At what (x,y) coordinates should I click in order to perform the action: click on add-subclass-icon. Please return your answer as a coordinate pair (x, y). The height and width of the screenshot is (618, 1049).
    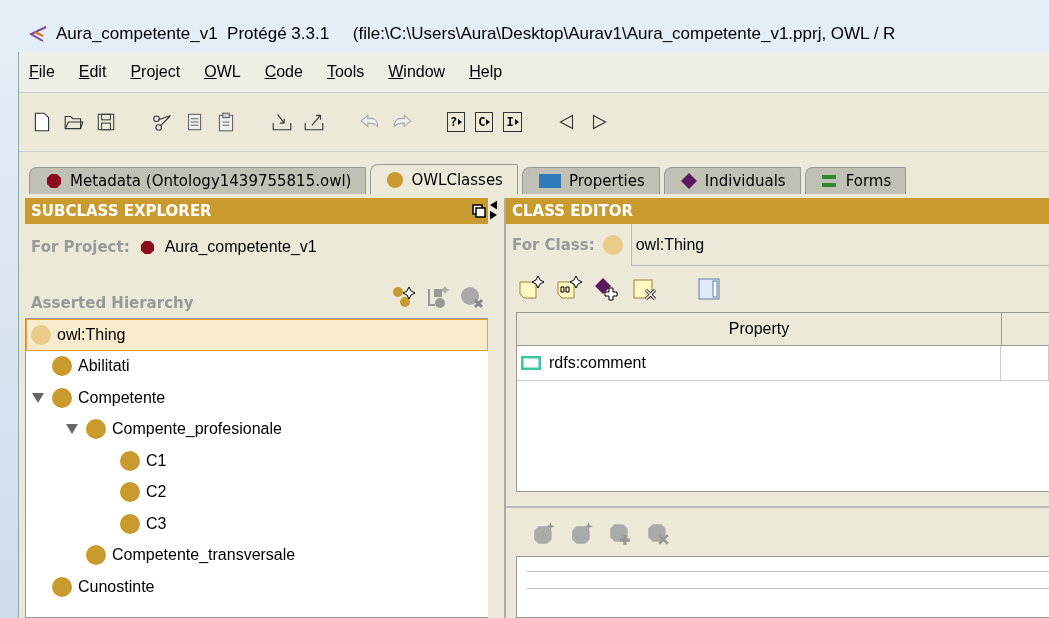
    Looking at the image, I should click on (404, 297).